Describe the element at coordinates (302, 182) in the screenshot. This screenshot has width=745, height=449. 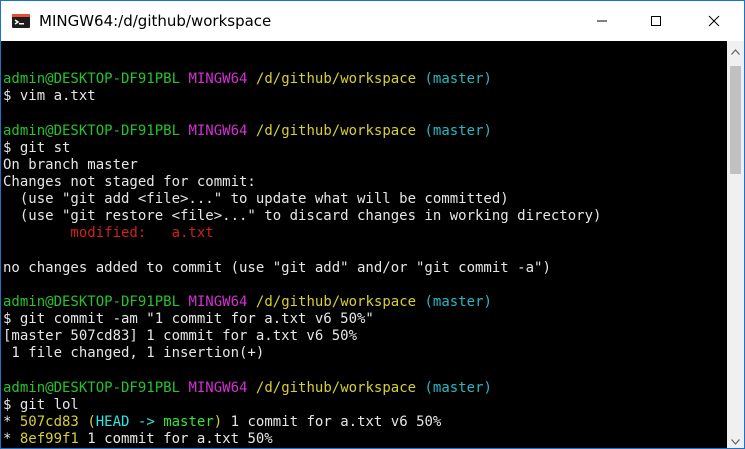
I see `terminal-line: Changes not staged for commit:` at that location.